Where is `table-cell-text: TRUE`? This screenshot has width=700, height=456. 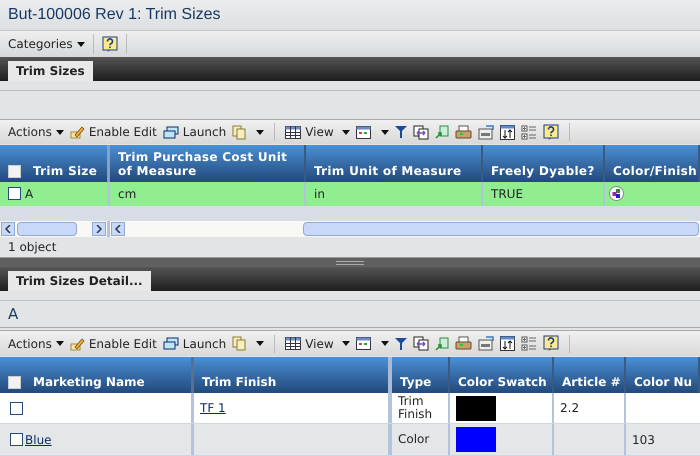 table-cell-text: TRUE is located at coordinates (507, 194).